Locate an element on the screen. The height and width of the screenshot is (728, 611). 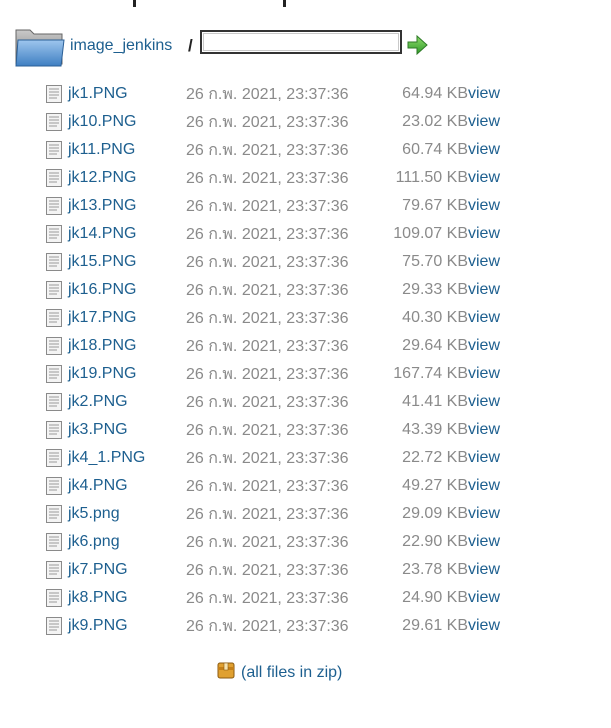
file-name-link: jk6.png is located at coordinates (94, 541).